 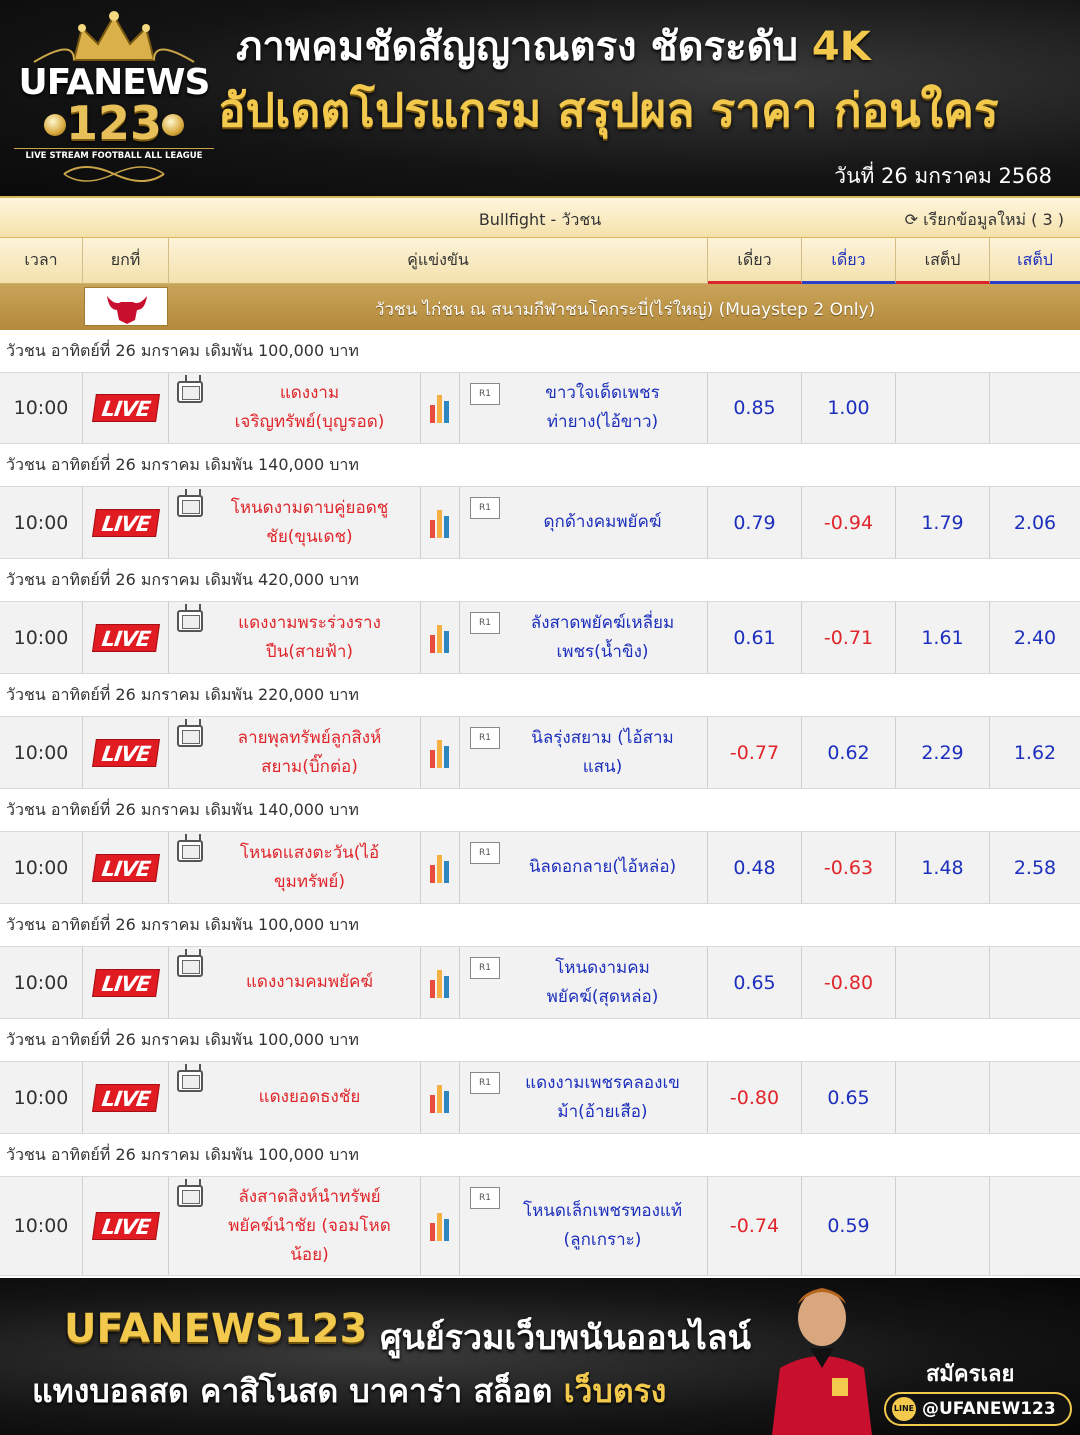 I want to click on odds-single-1: 0.48, so click(x=755, y=867).